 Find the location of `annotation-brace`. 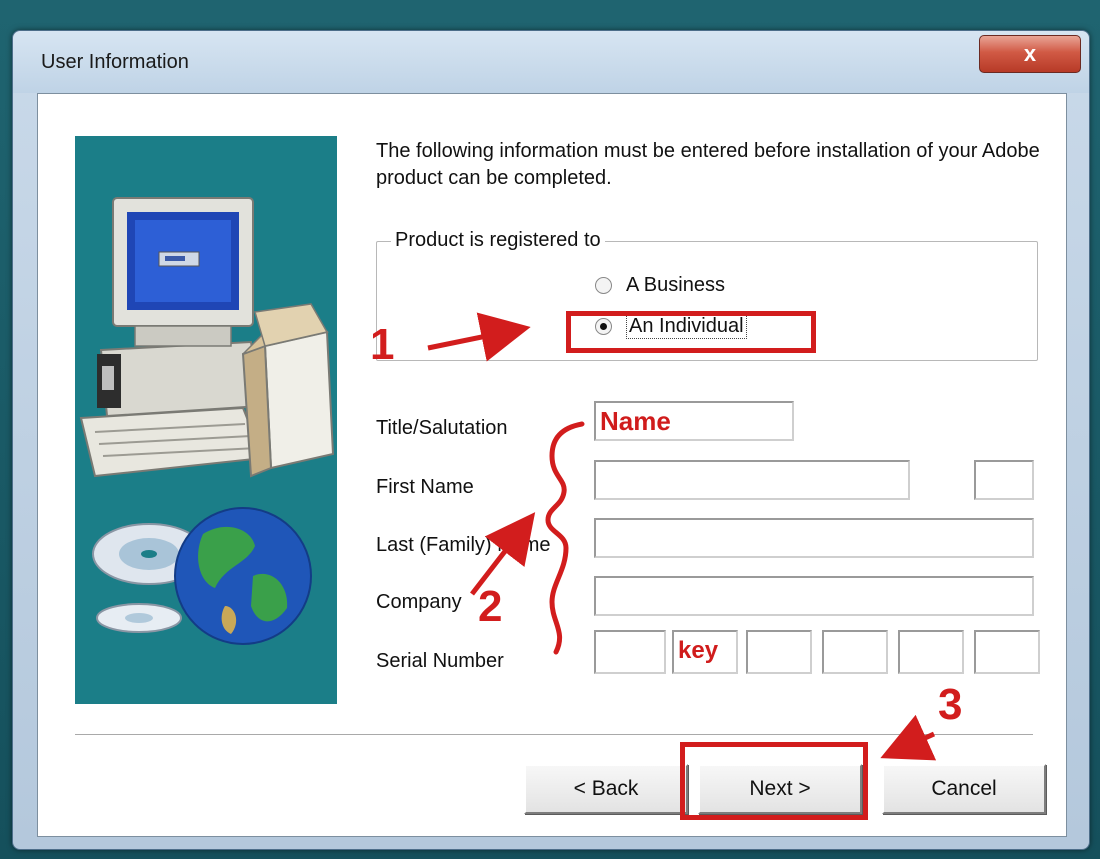

annotation-brace is located at coordinates (565, 538).